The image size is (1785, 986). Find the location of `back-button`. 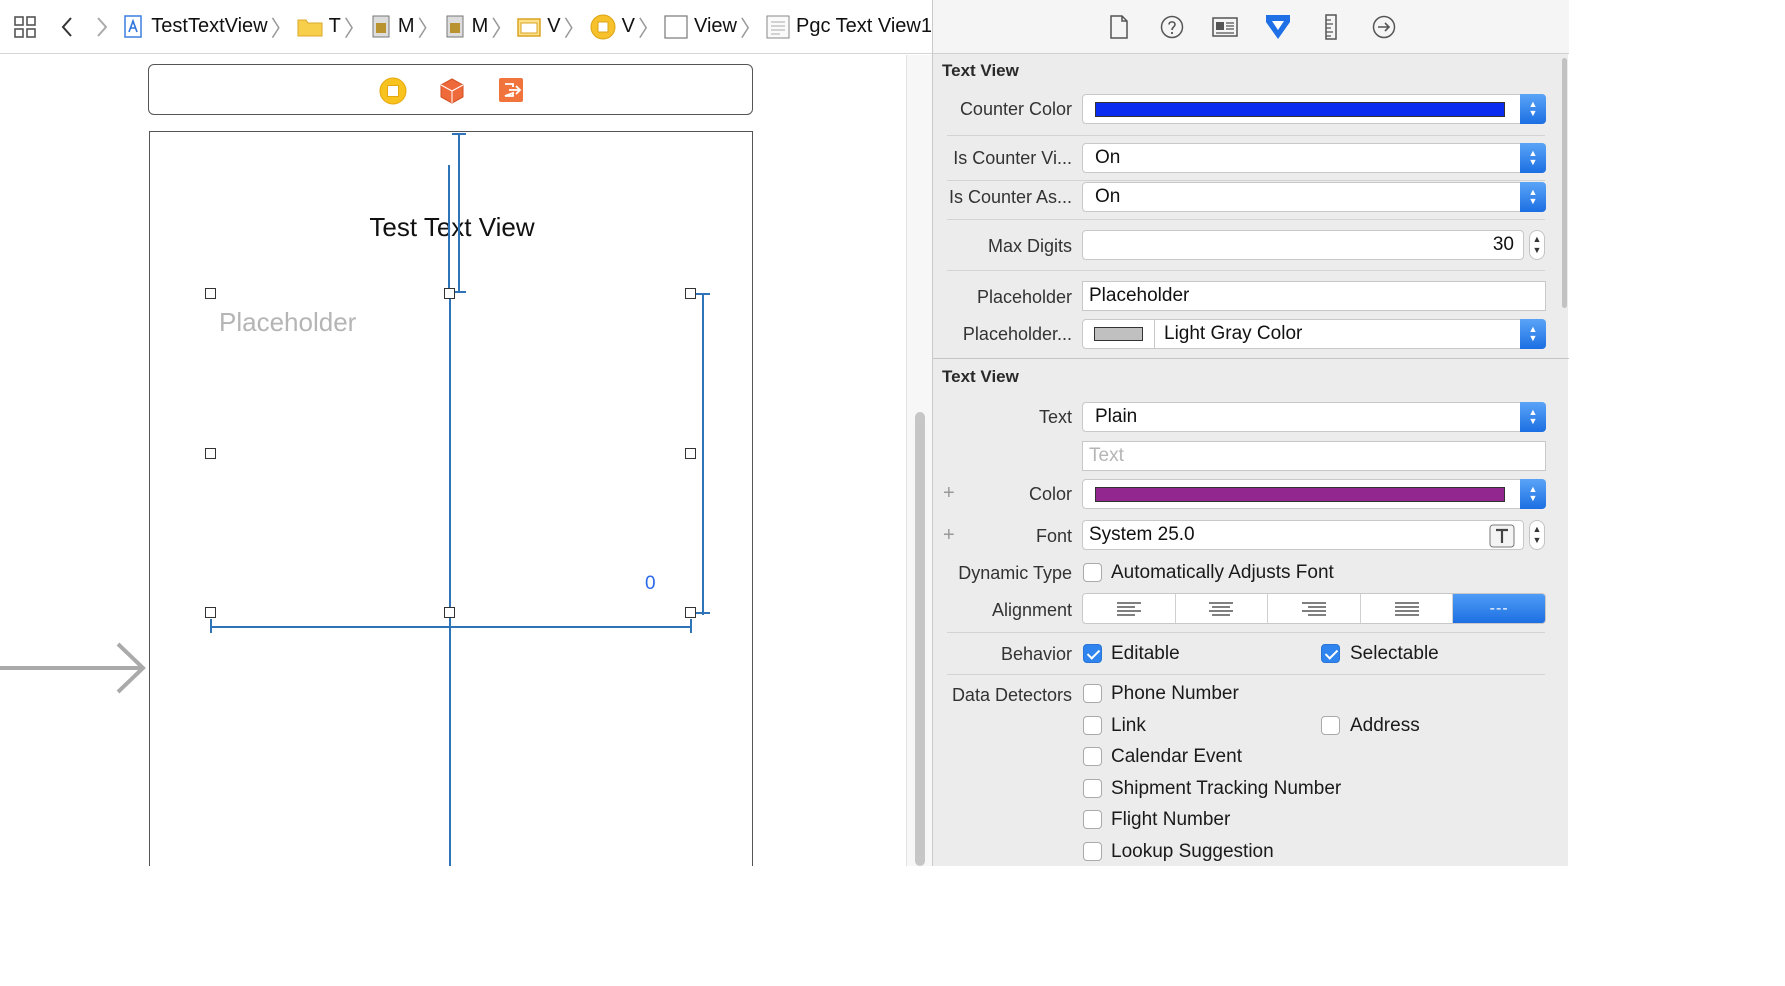

back-button is located at coordinates (66, 27).